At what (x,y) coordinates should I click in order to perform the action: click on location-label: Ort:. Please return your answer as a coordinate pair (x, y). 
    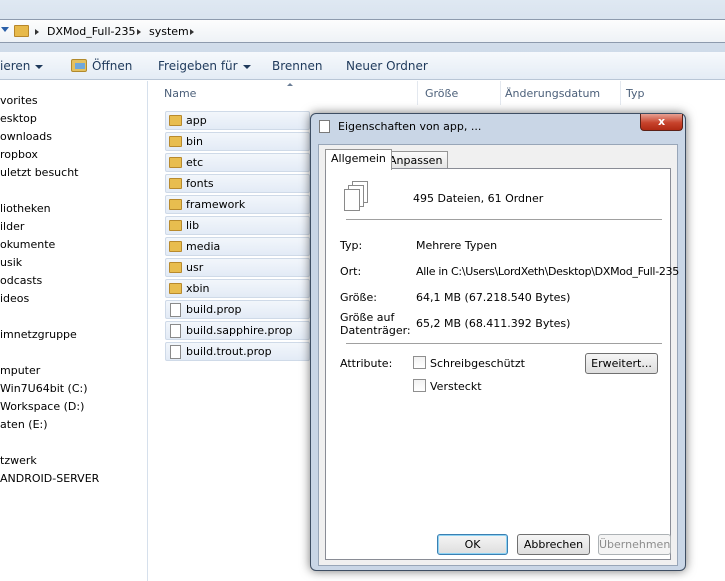
    Looking at the image, I should click on (351, 271).